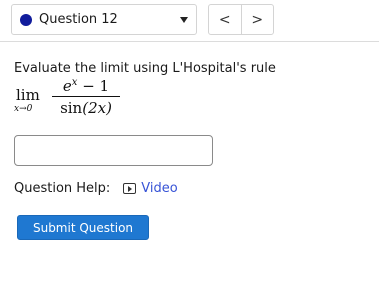 This screenshot has height=288, width=379. What do you see at coordinates (159, 188) in the screenshot?
I see `video-link: Video` at bounding box center [159, 188].